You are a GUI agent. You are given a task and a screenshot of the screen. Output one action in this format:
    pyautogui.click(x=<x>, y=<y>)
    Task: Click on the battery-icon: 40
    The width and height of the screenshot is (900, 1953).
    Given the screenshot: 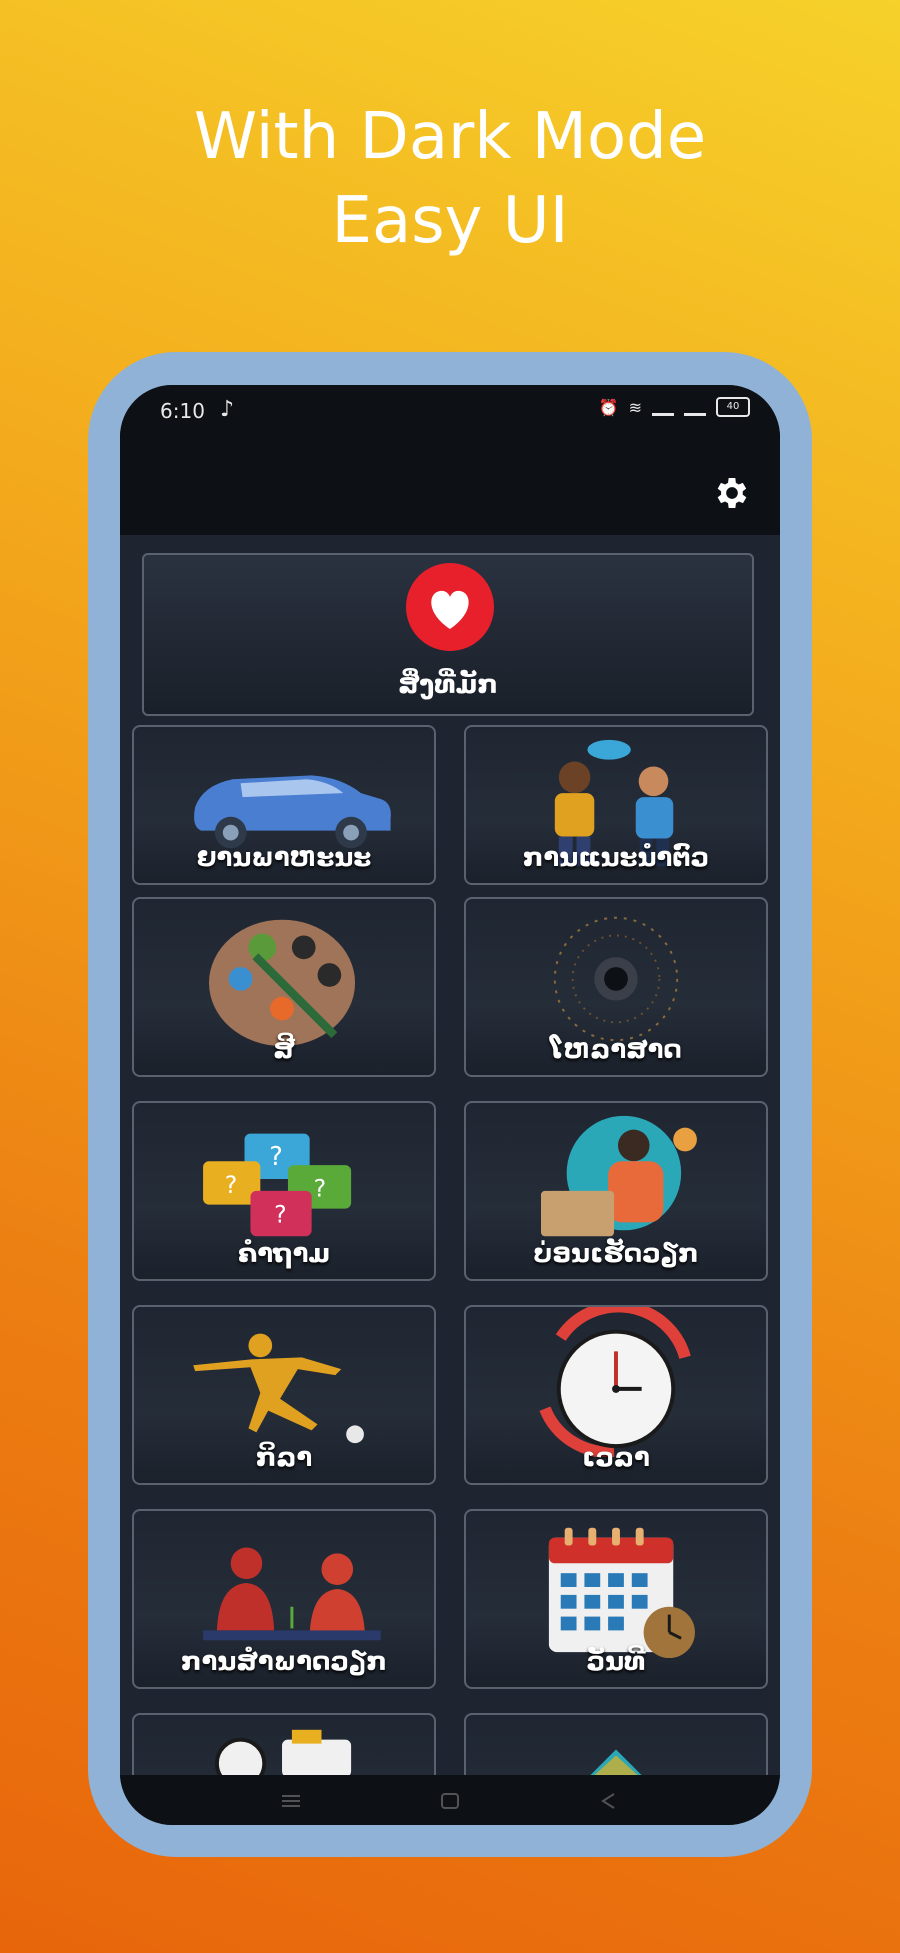 What is the action you would take?
    pyautogui.click(x=733, y=407)
    